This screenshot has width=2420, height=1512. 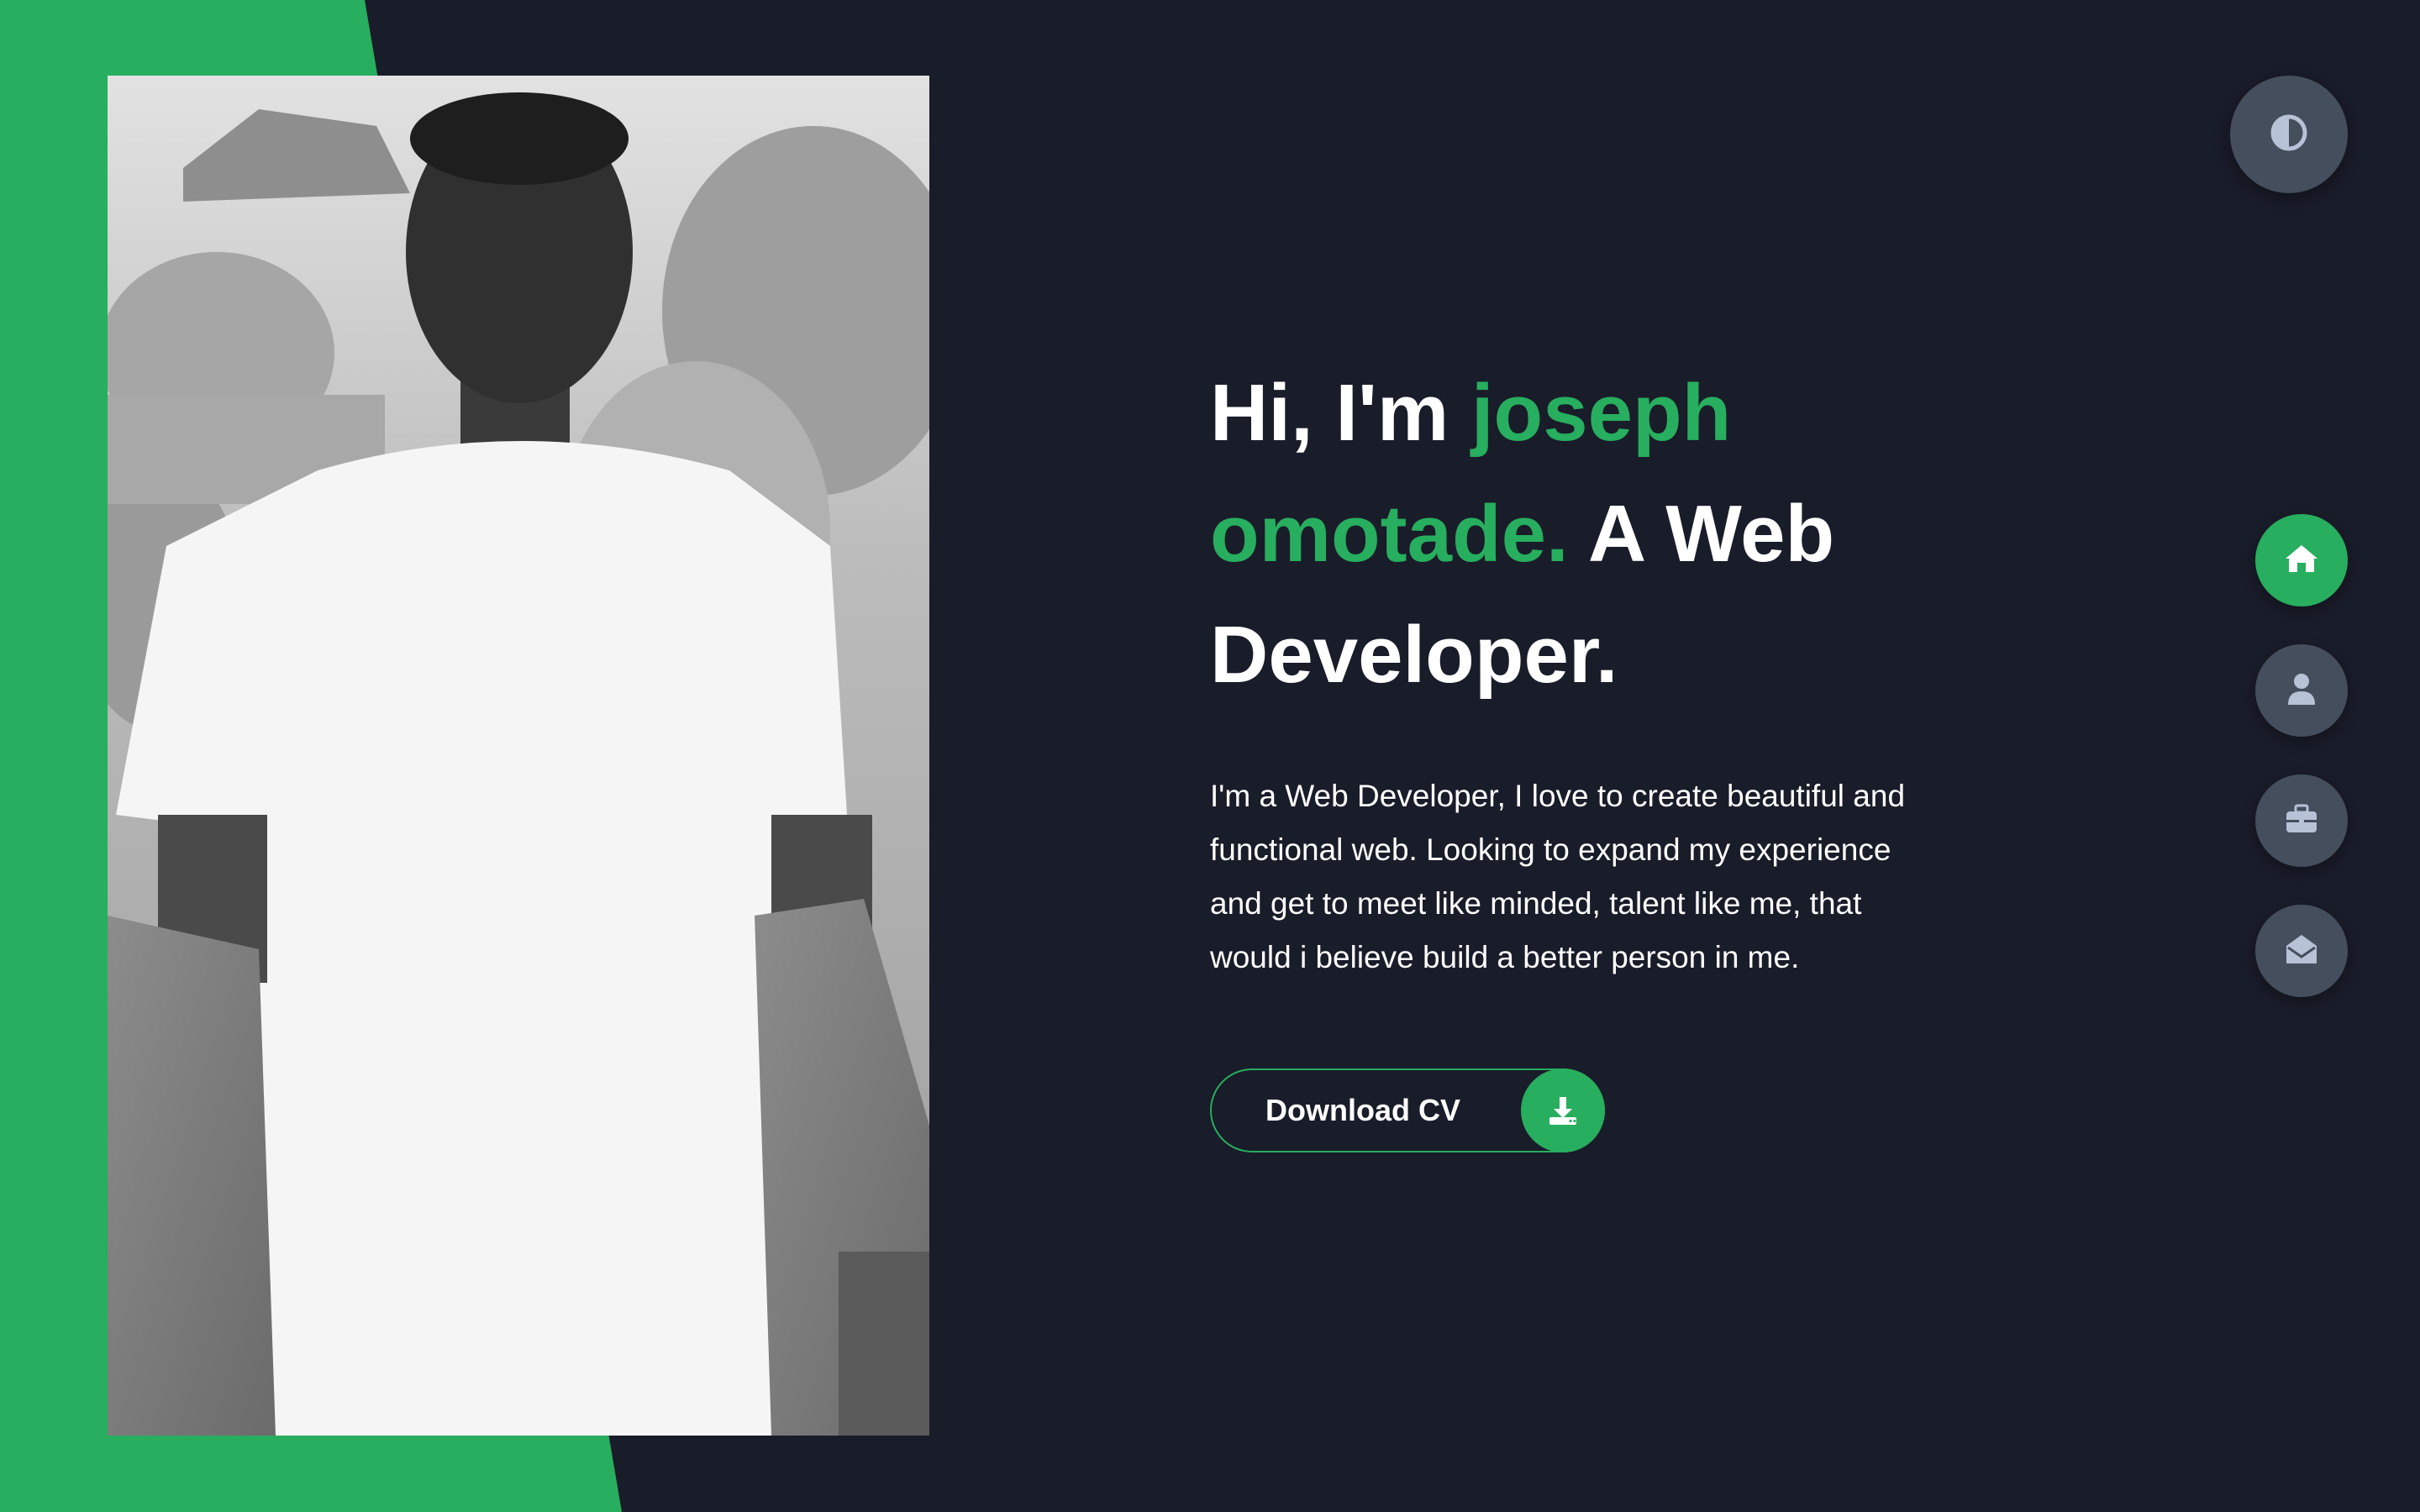 I want to click on theme-toggle-button, so click(x=2289, y=134).